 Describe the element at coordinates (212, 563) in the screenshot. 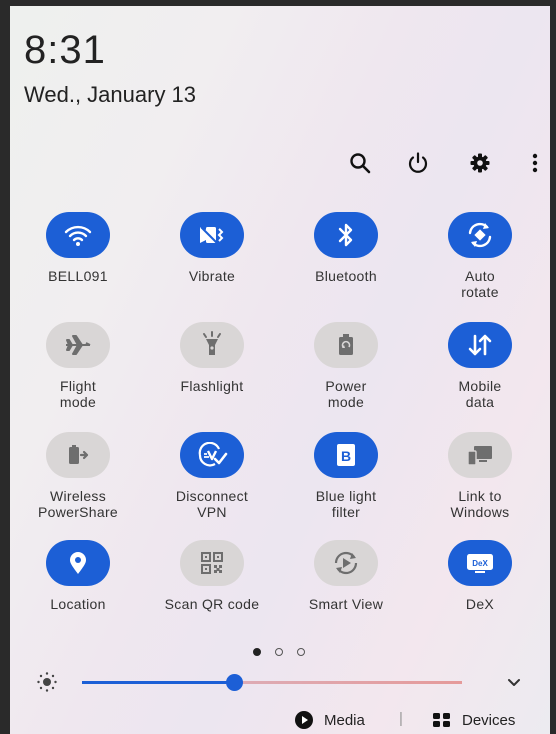

I see `qr-code-icon` at that location.